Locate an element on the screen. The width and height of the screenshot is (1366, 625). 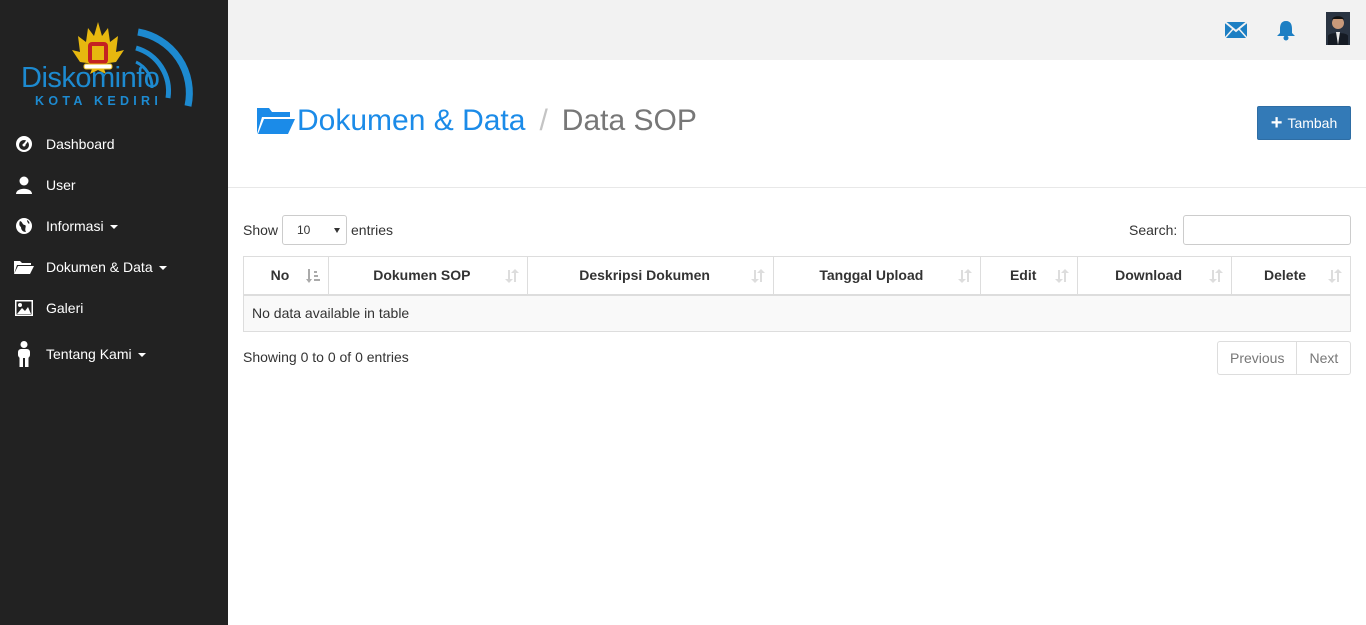
entries-label: entries is located at coordinates (372, 230).